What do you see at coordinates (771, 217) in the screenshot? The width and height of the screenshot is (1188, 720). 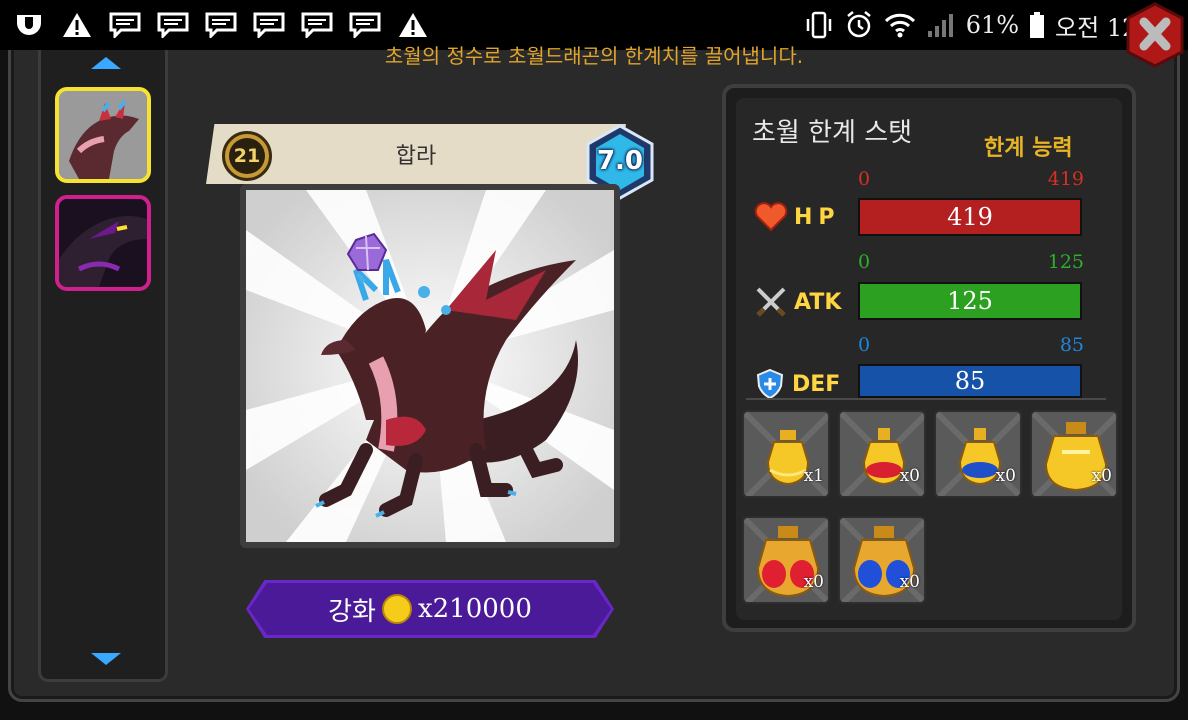 I see `heart-icon` at bounding box center [771, 217].